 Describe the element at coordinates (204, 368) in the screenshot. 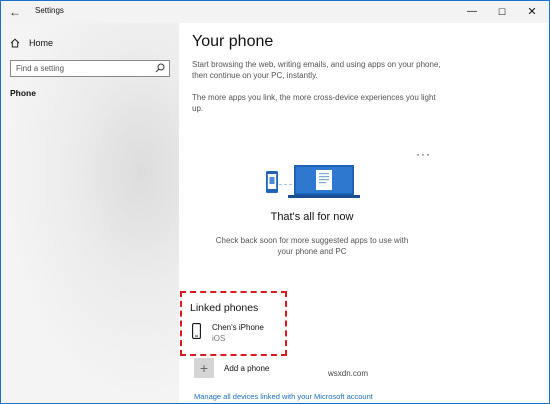

I see `plus-icon: +` at that location.